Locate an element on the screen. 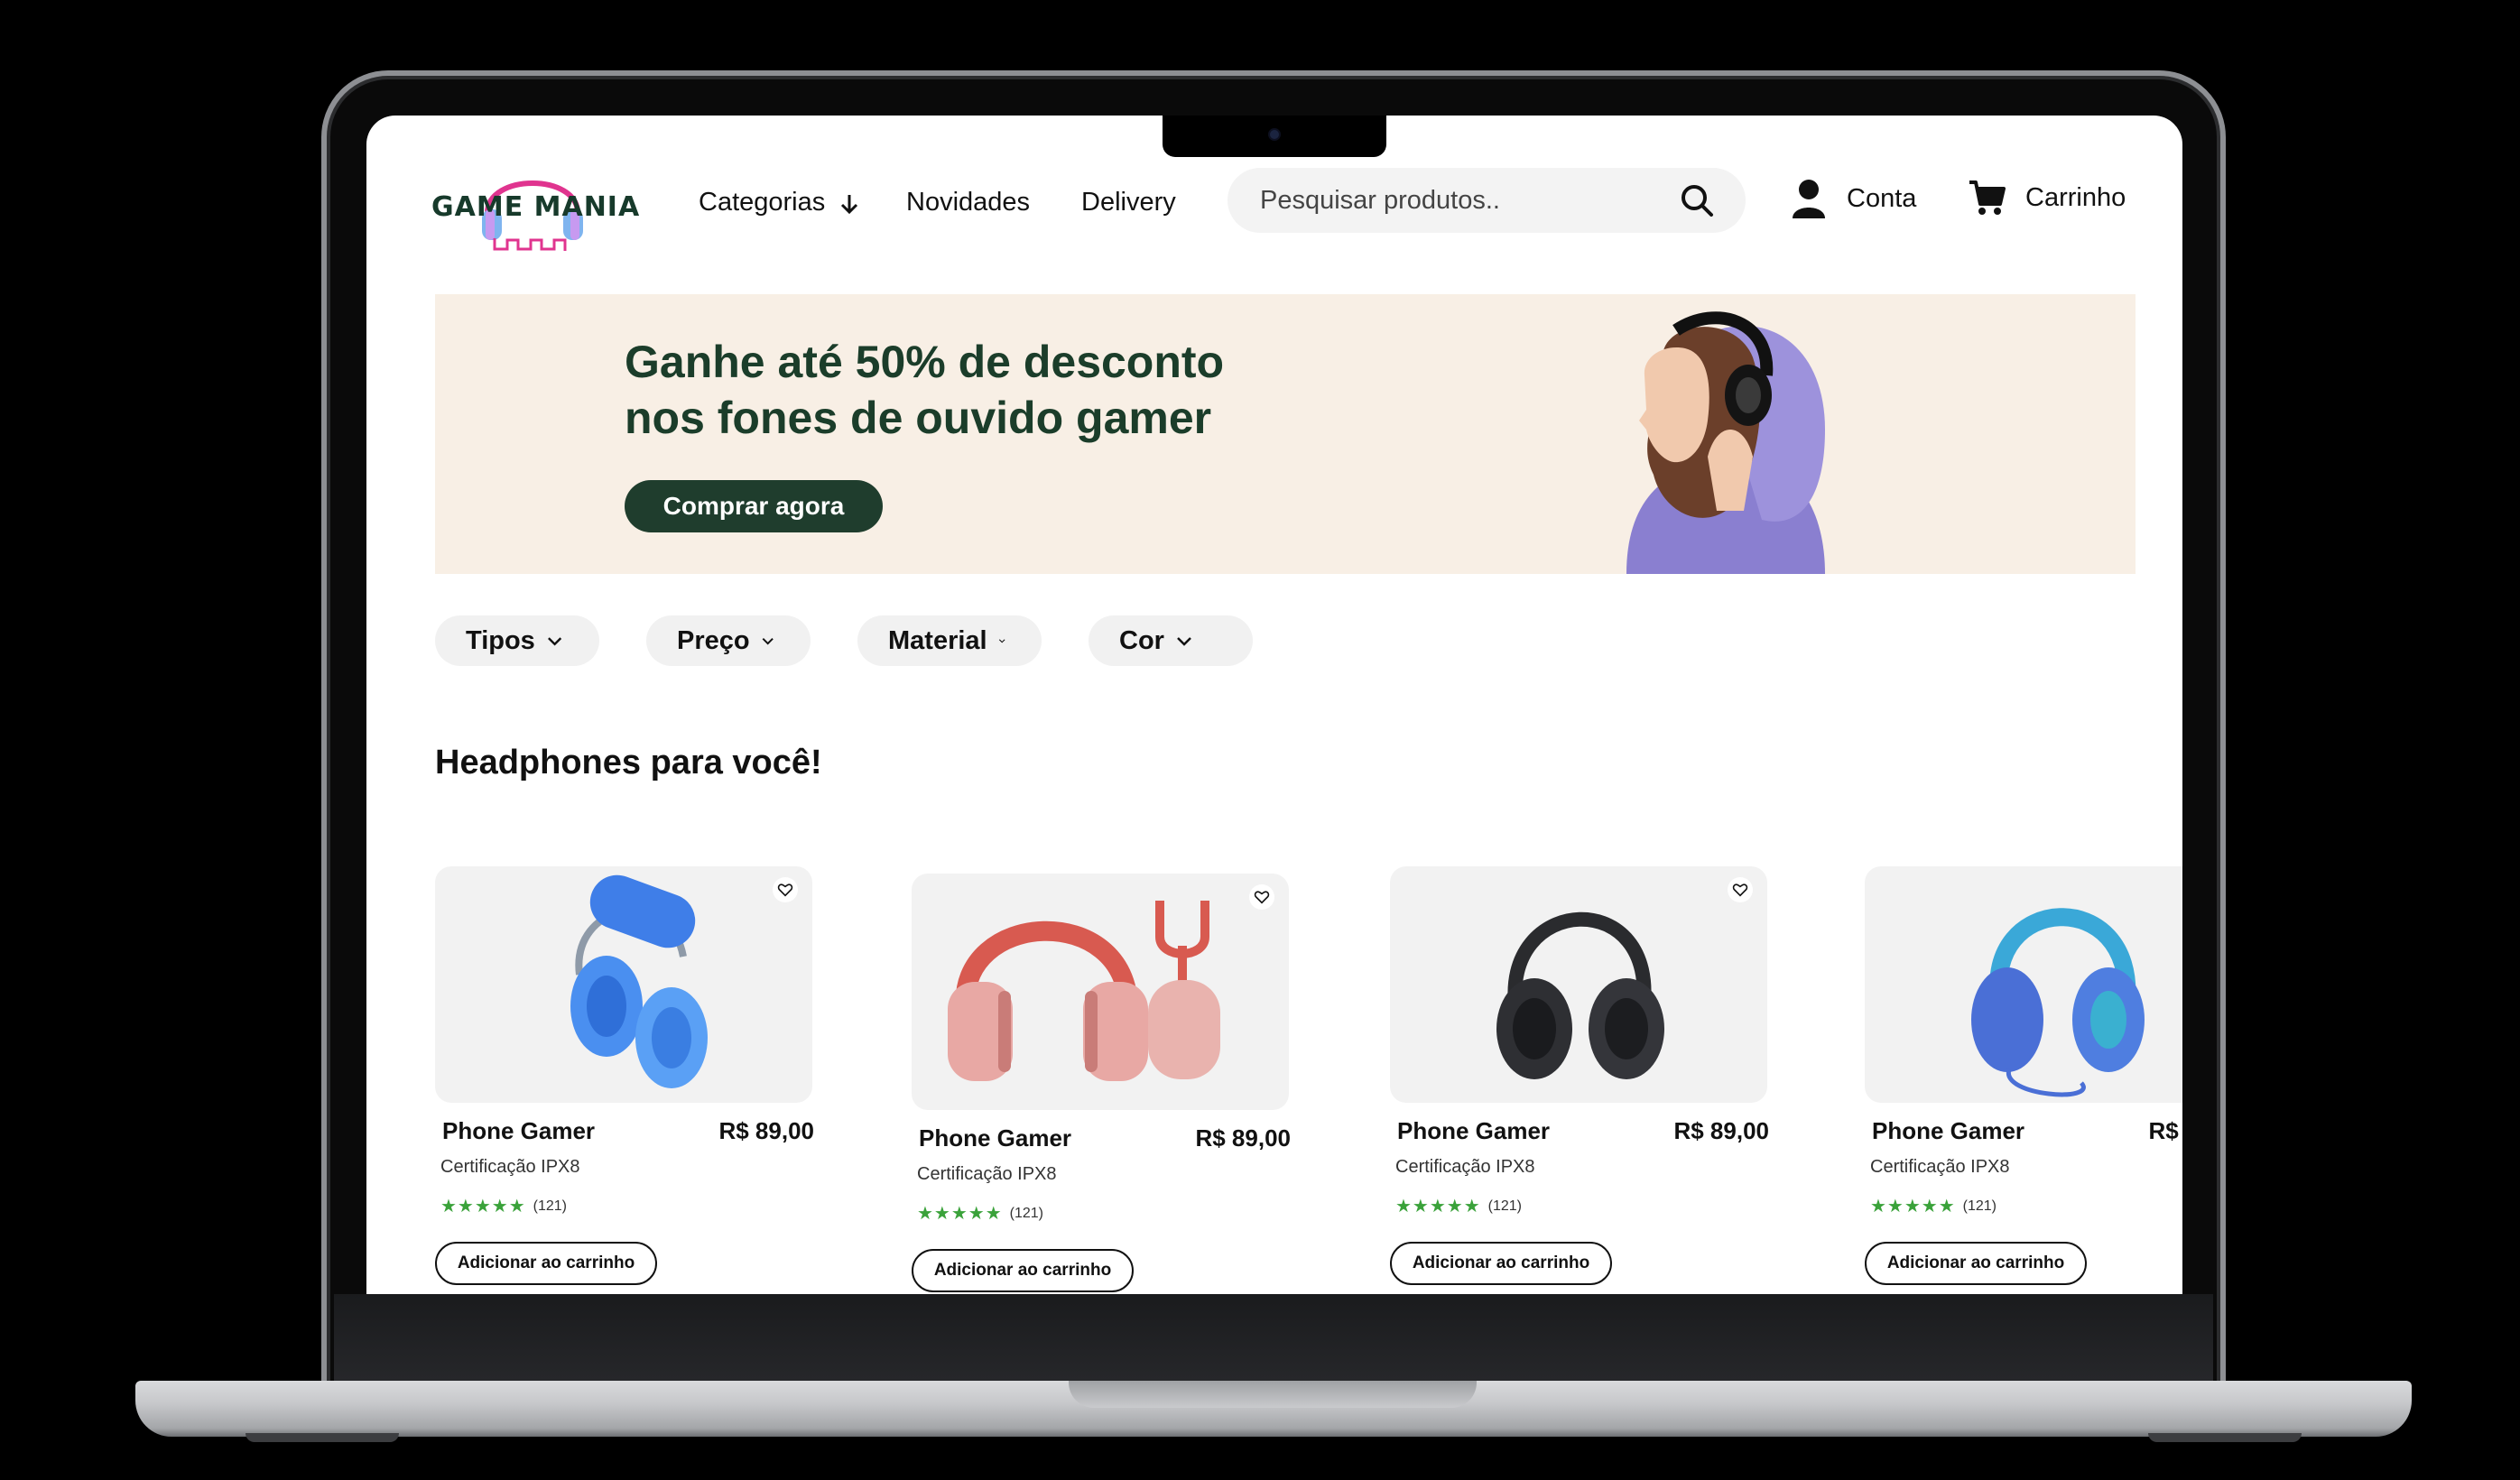 This screenshot has width=2520, height=1480. filter-material: Material is located at coordinates (949, 640).